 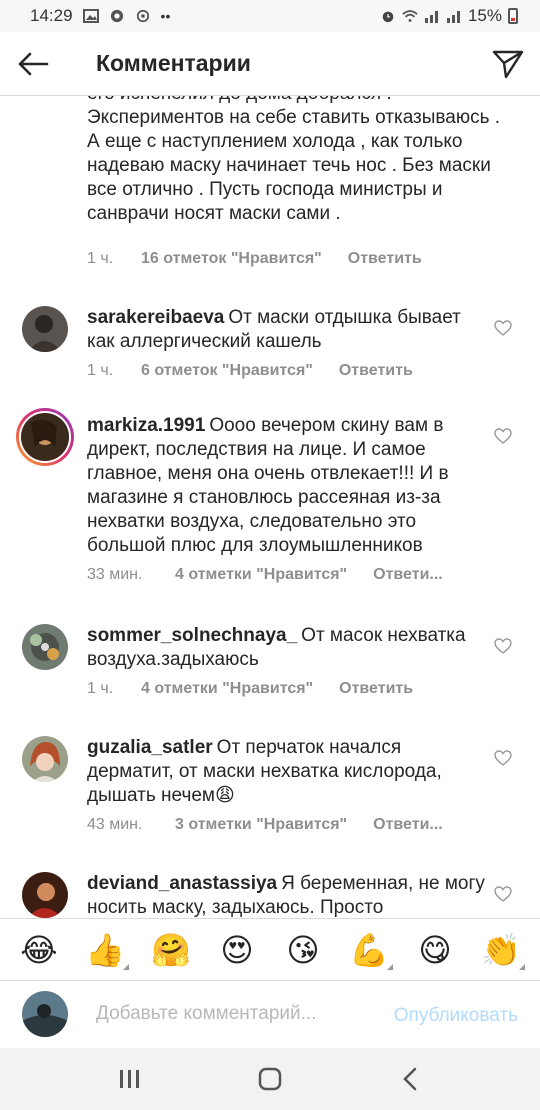 I want to click on record-icon, so click(x=116, y=16).